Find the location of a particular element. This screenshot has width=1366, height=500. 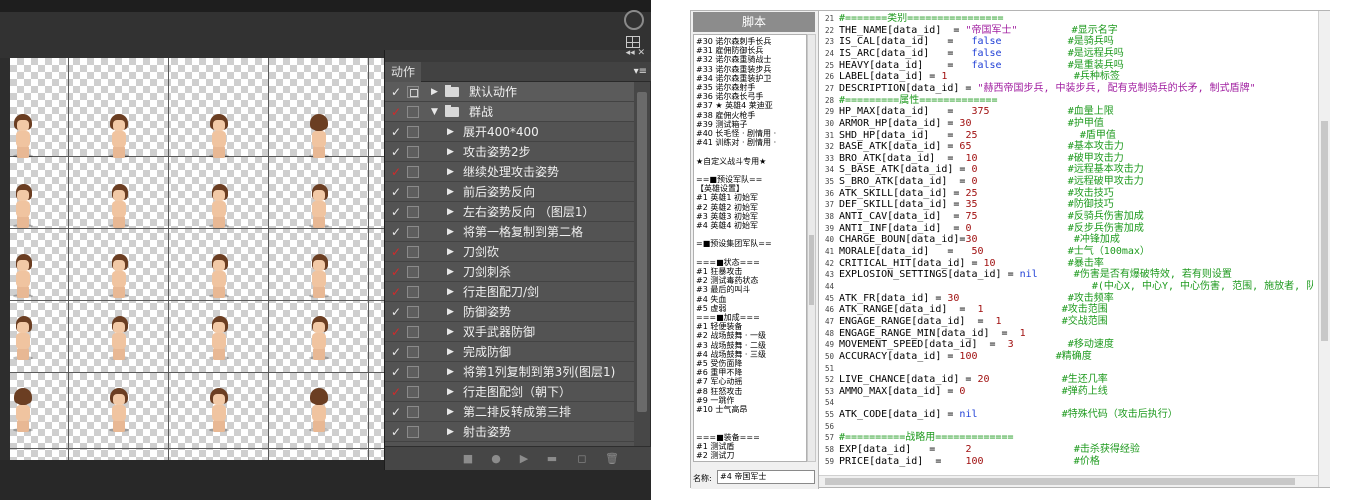

play-icon: ▶ is located at coordinates (524, 459).